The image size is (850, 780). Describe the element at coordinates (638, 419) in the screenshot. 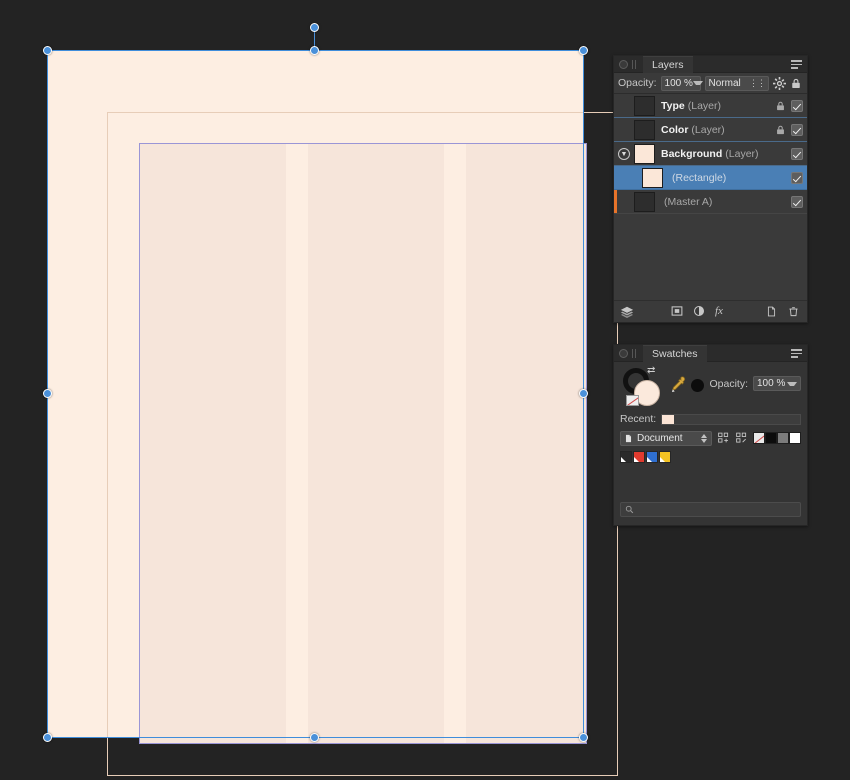

I see `recent-label: Recent:` at that location.